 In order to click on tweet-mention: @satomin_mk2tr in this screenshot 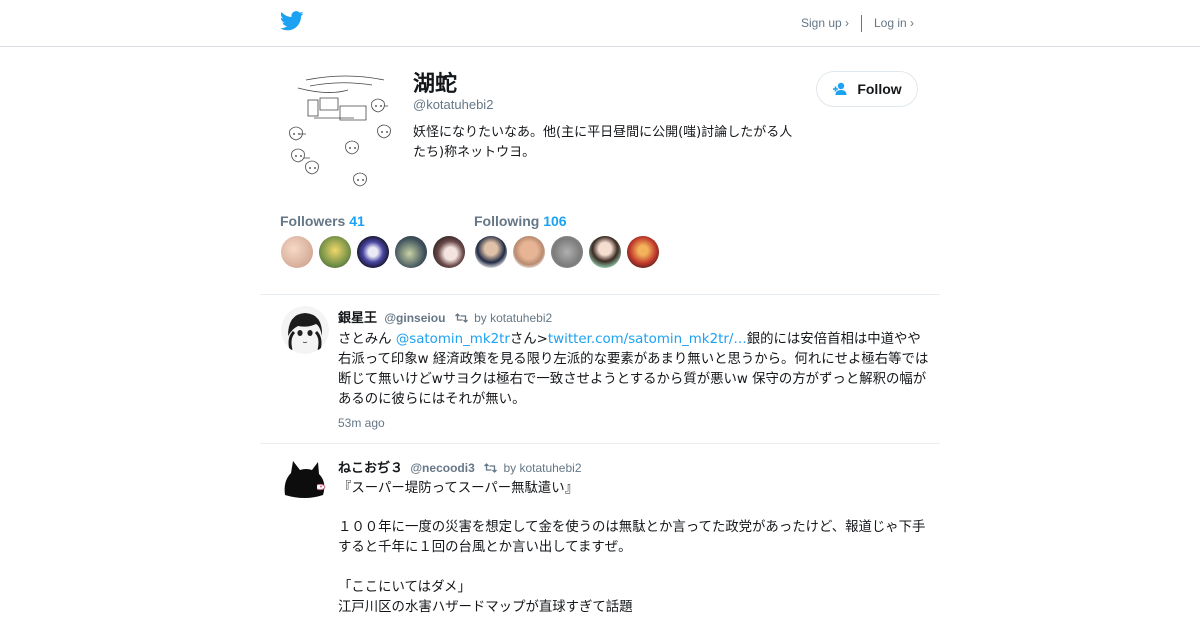, I will do `click(453, 339)`.